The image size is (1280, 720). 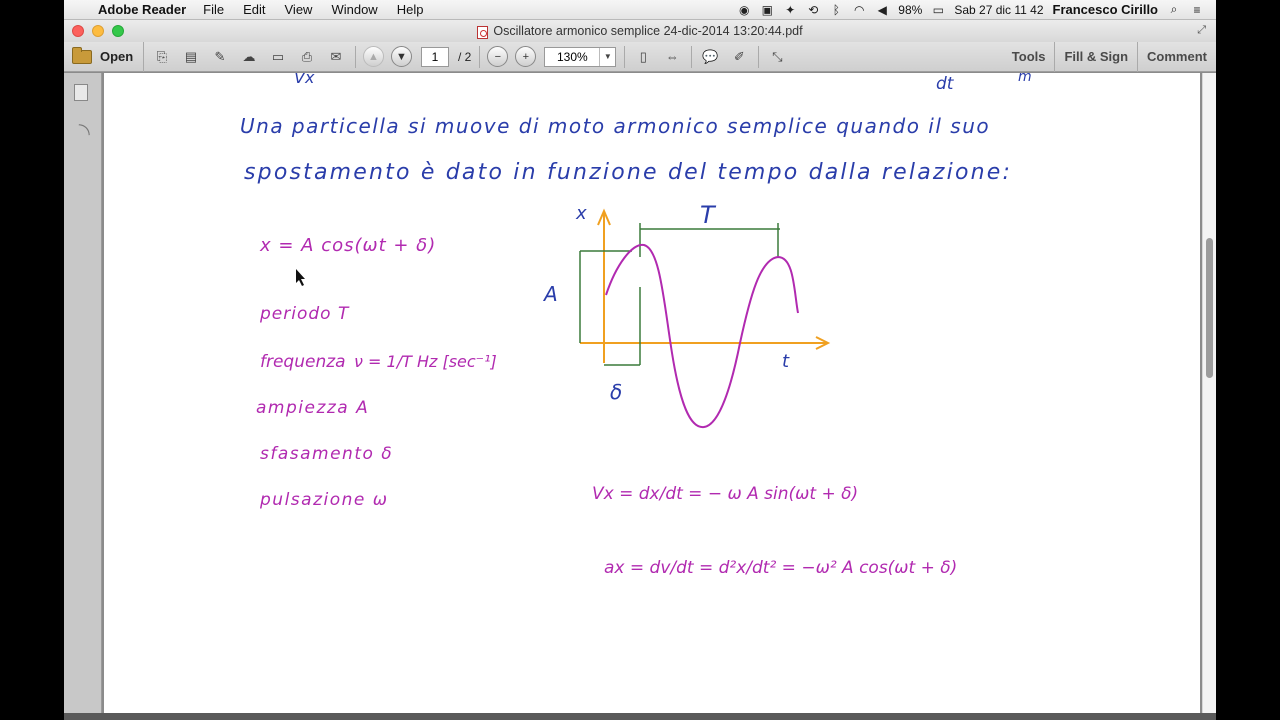 I want to click on vertical-scrollbar, so click(x=1209, y=393).